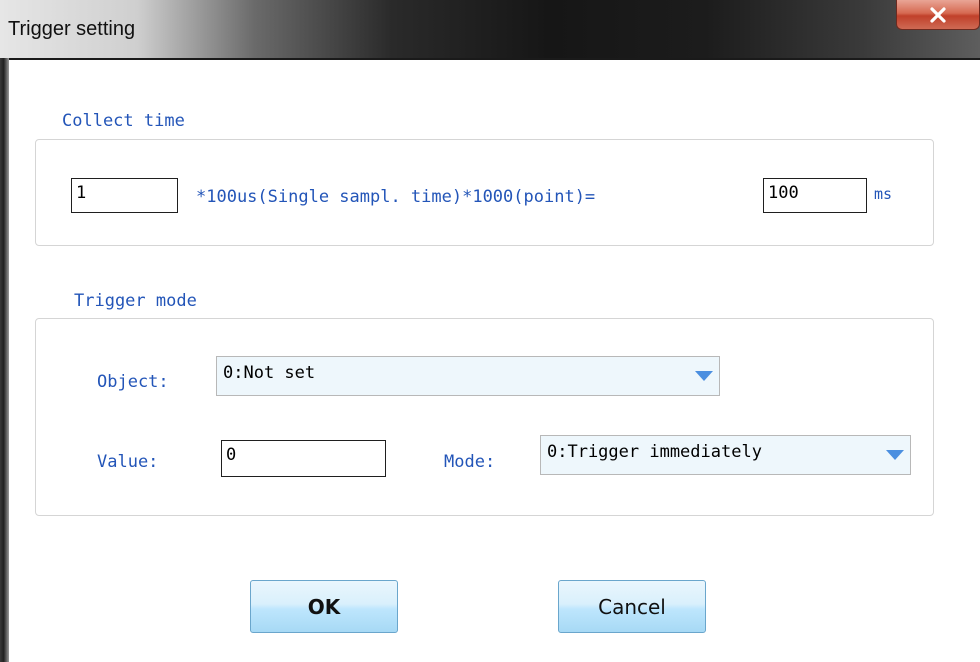 The image size is (980, 662). I want to click on window-title: Trigger setting, so click(72, 29).